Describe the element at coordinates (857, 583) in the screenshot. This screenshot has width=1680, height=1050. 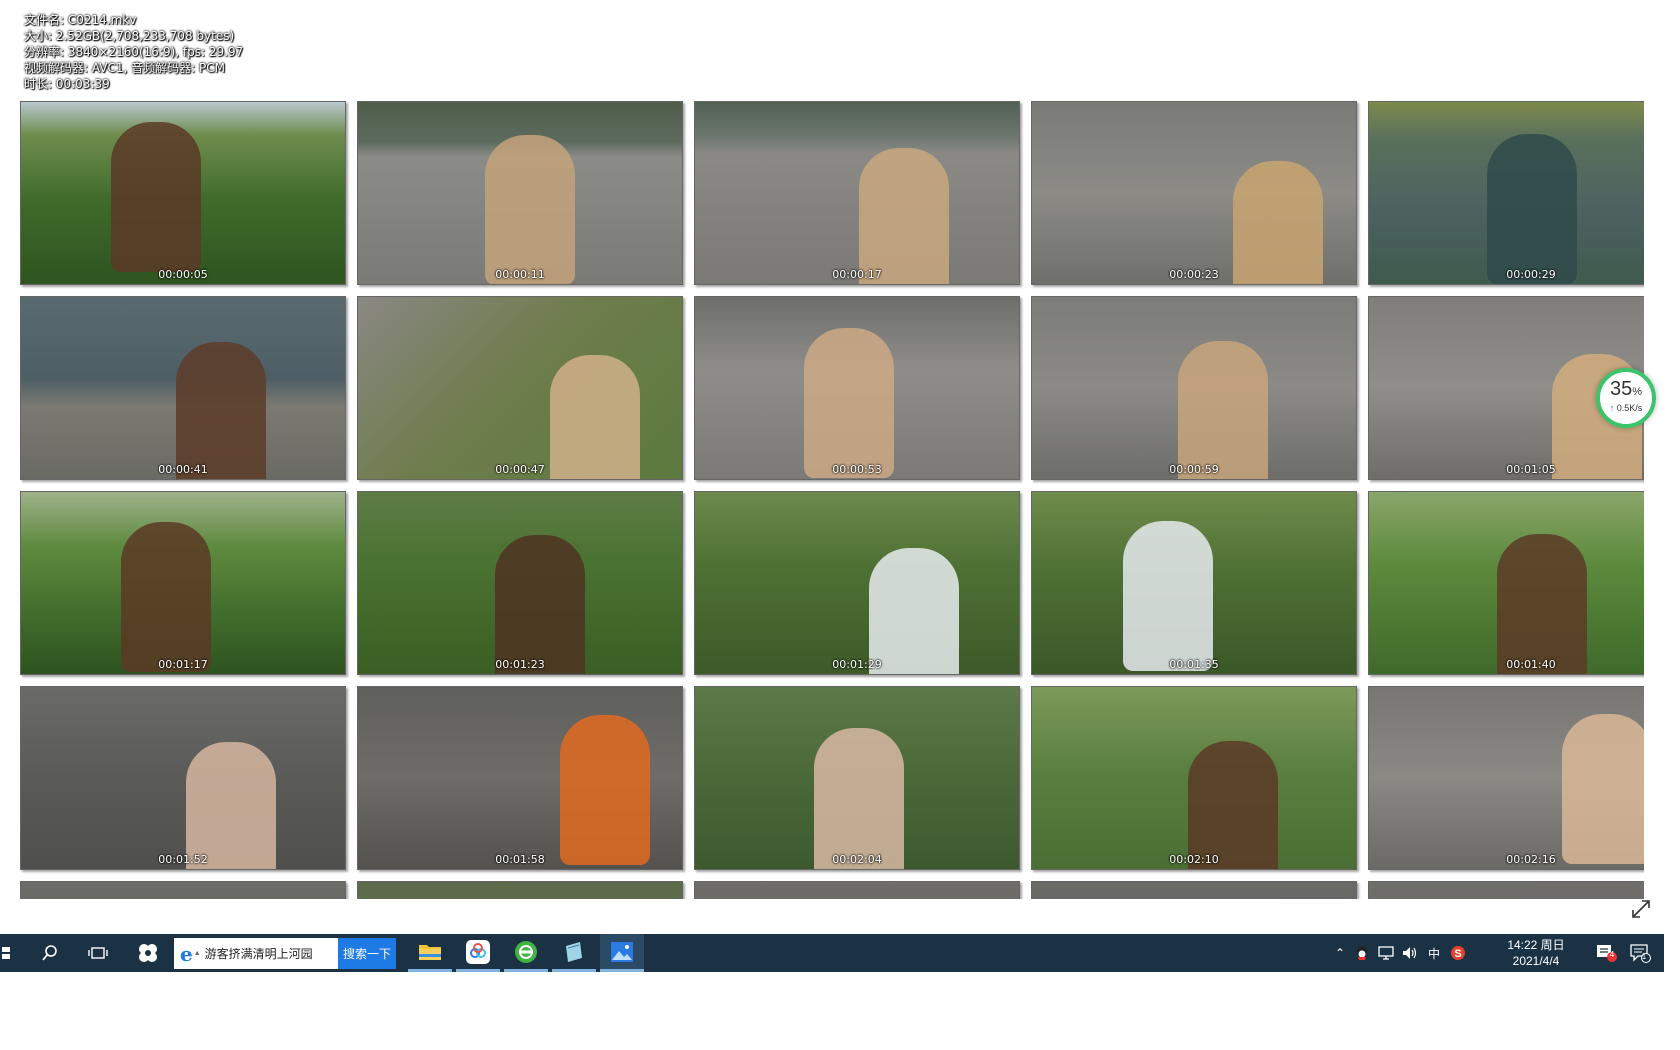
I see `video-thumbnail: 00:01:29` at that location.